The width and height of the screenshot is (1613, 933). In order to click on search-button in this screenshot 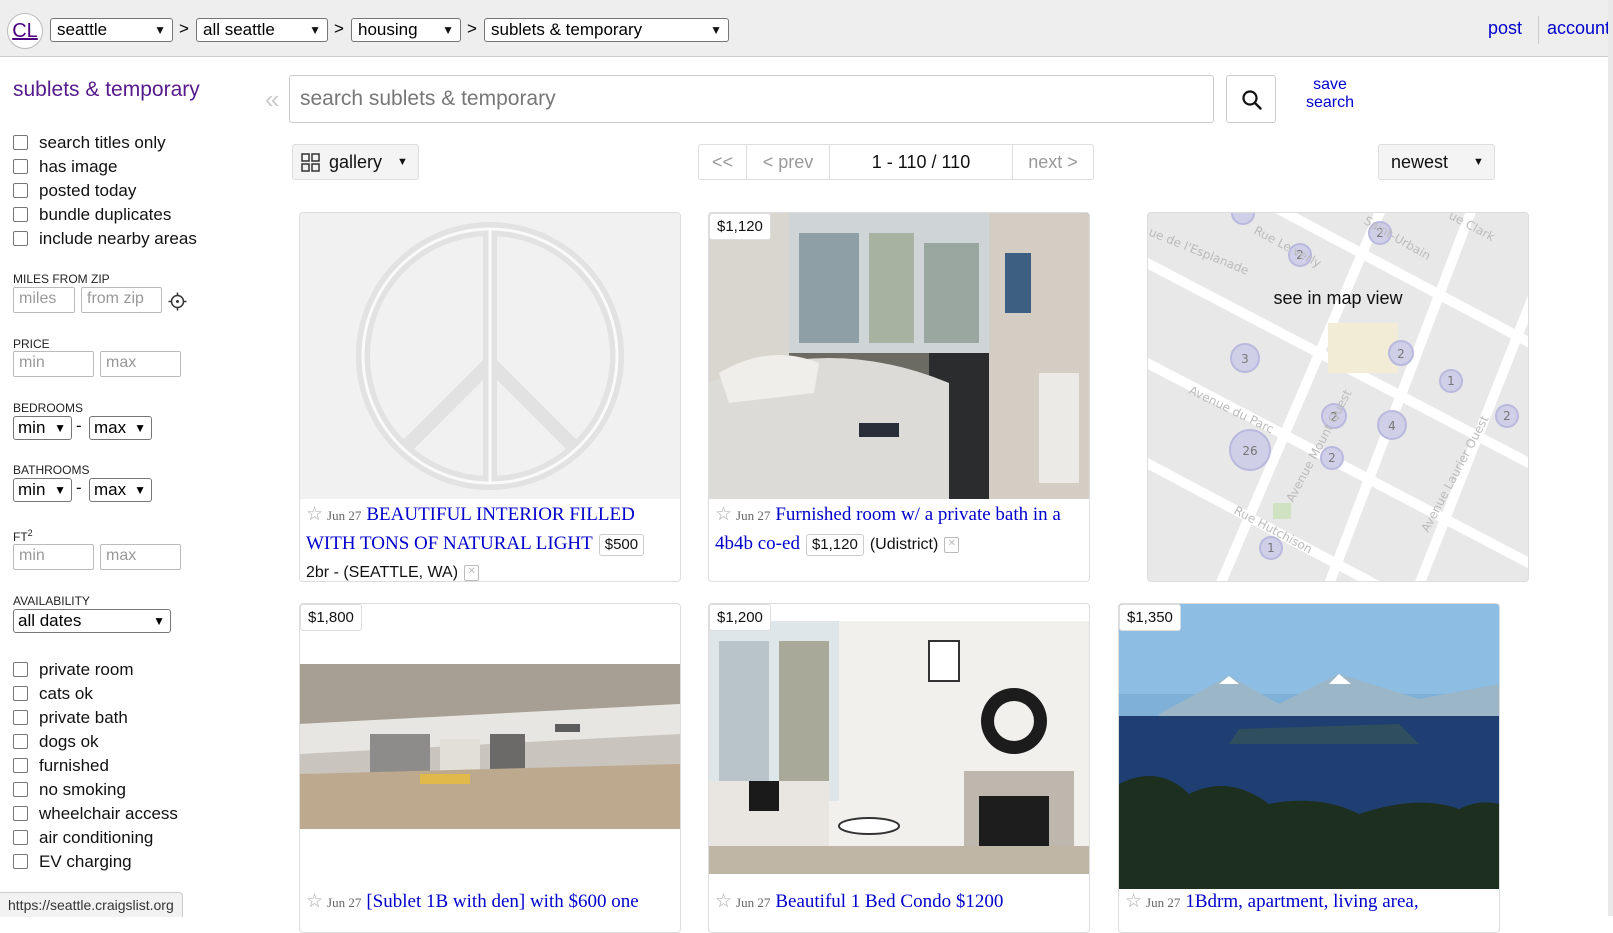, I will do `click(1251, 99)`.